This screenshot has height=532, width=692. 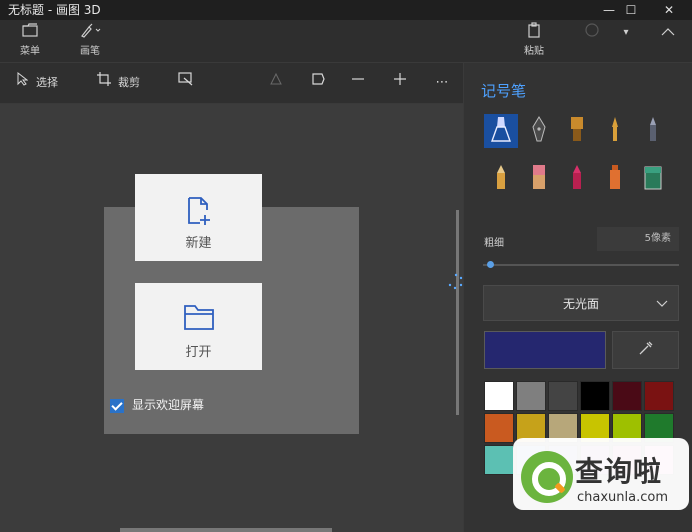 I want to click on fill-bucket-icon, so click(x=653, y=179).